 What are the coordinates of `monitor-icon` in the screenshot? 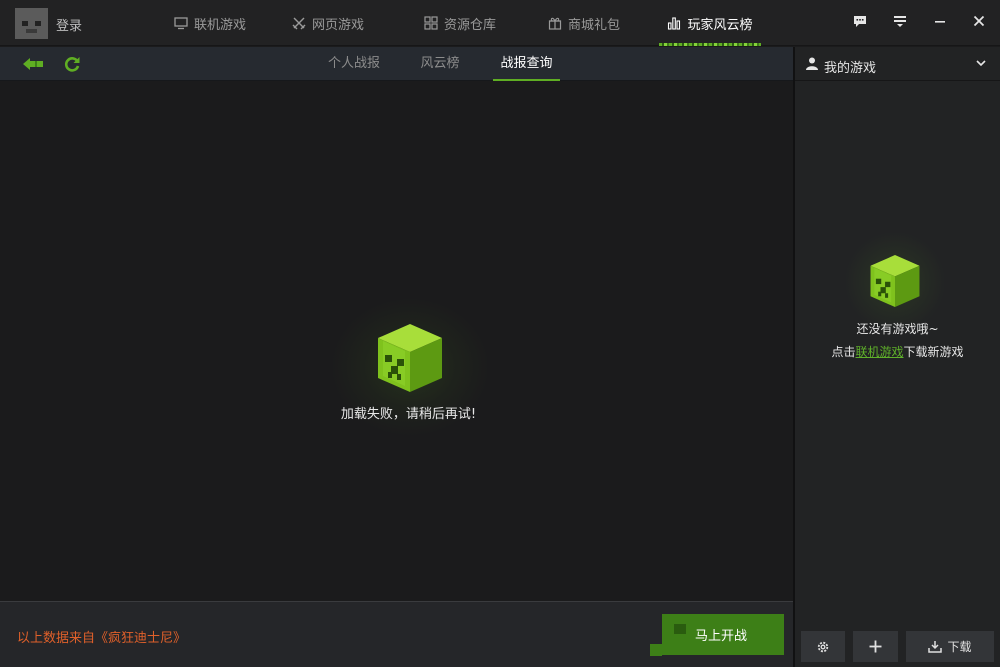 It's located at (181, 23).